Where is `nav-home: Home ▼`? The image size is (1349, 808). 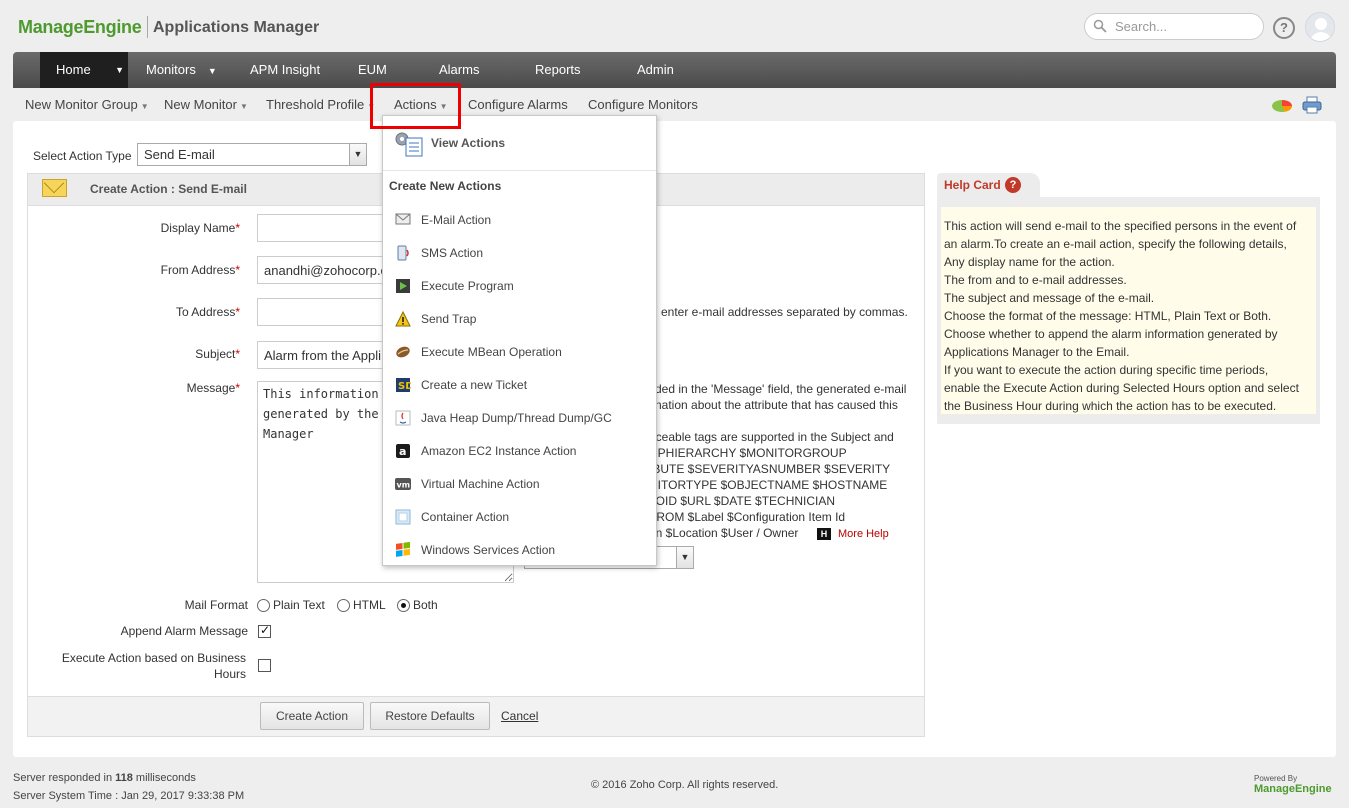
nav-home: Home ▼ is located at coordinates (84, 70).